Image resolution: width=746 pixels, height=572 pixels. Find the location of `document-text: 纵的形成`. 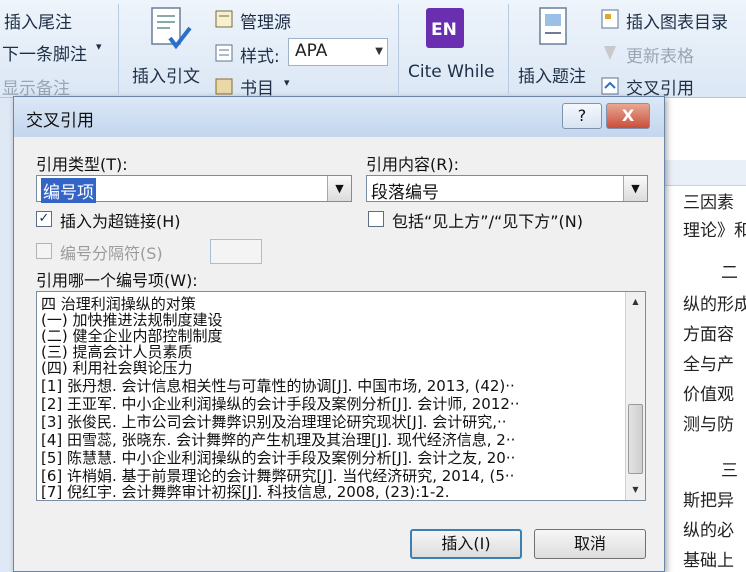

document-text: 纵的形成 is located at coordinates (714, 305).